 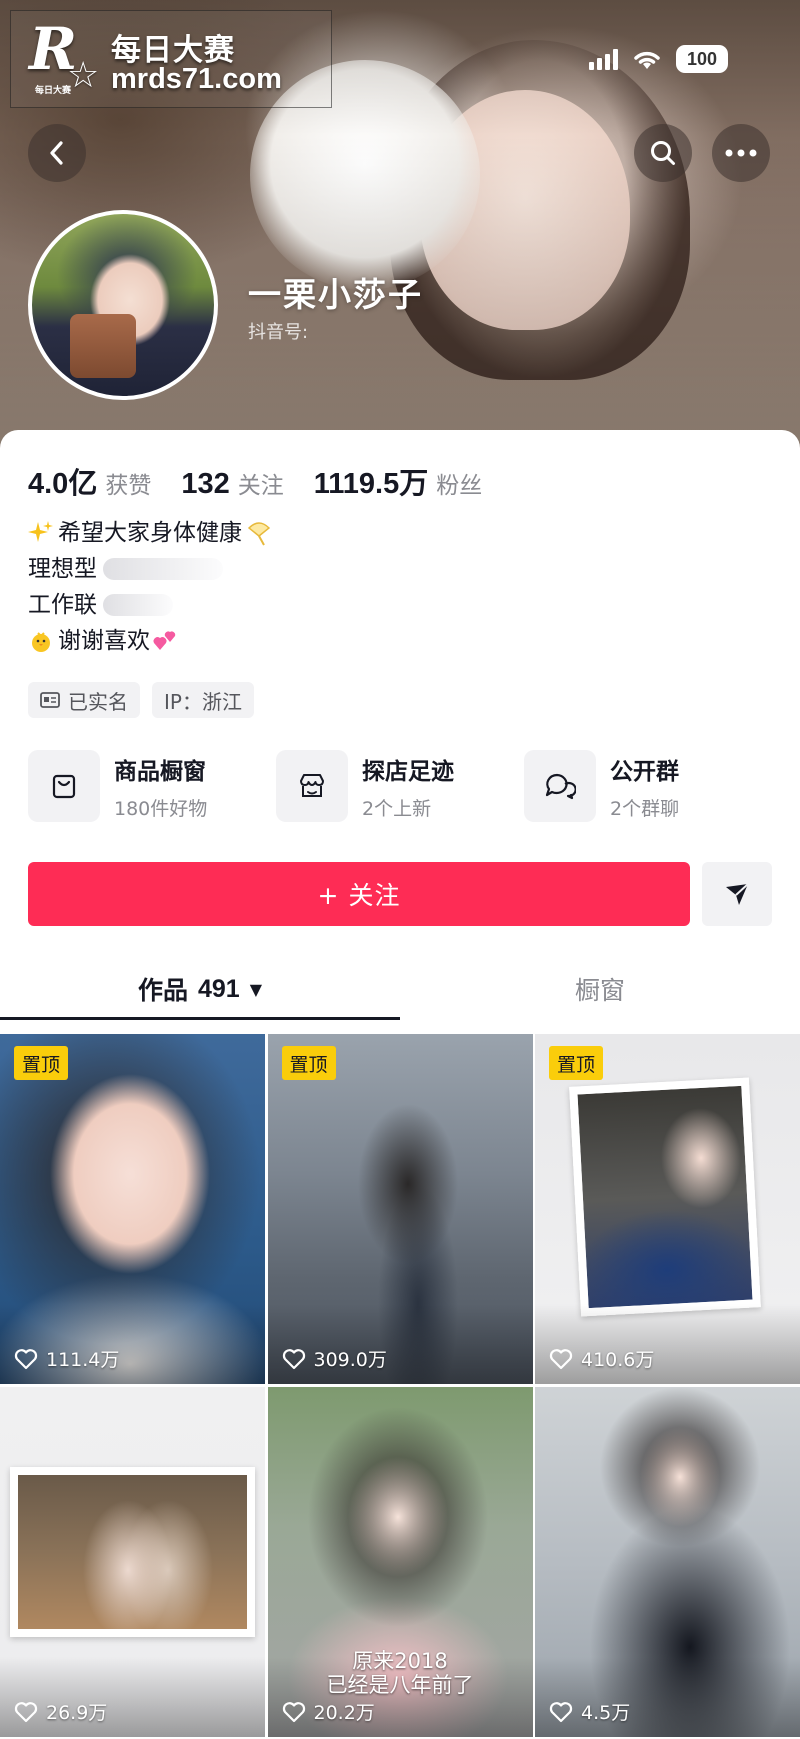 I want to click on video-thumbnail: 原来2018 已经是八年前了 20.2万, so click(x=400, y=1562).